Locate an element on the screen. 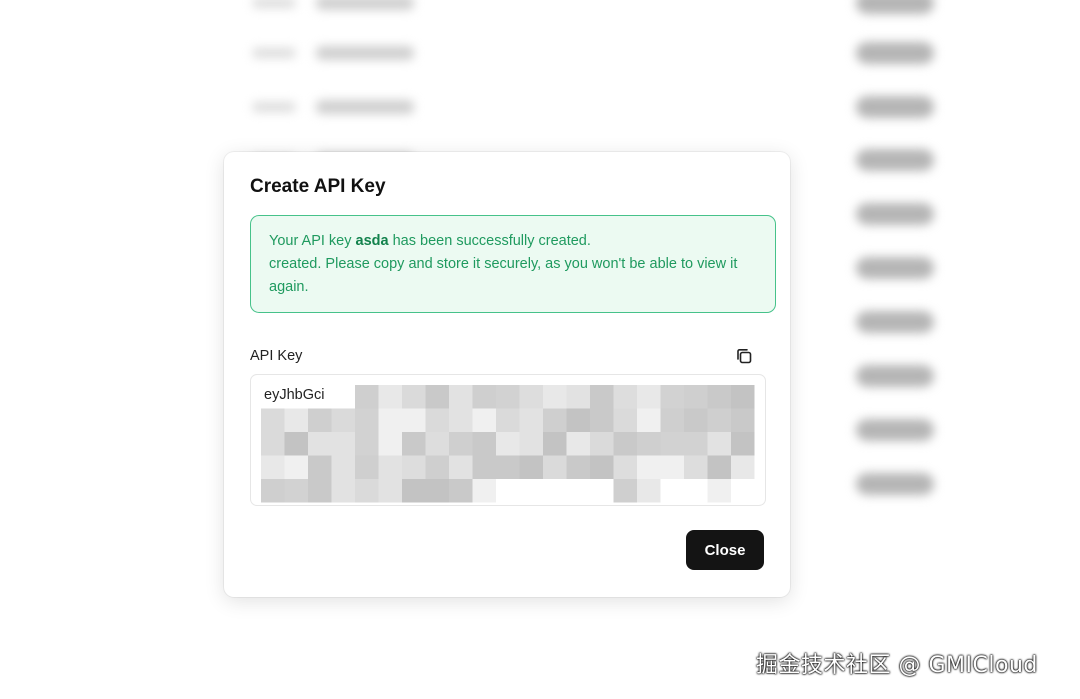  copy-button is located at coordinates (744, 356).